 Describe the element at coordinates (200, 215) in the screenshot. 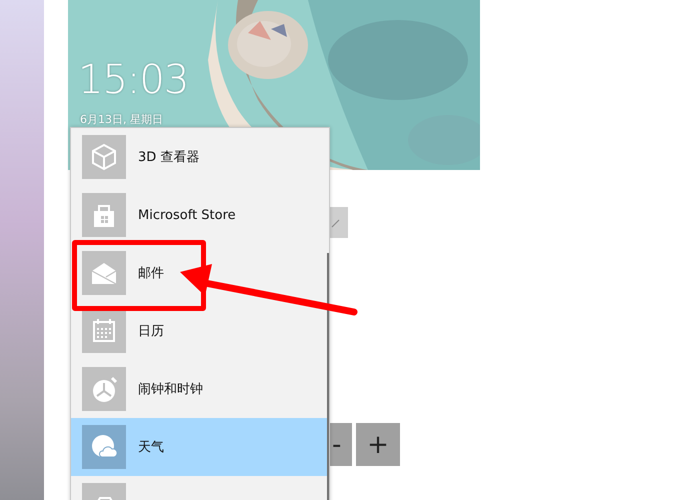

I see `app-option: Microsoft Store` at that location.